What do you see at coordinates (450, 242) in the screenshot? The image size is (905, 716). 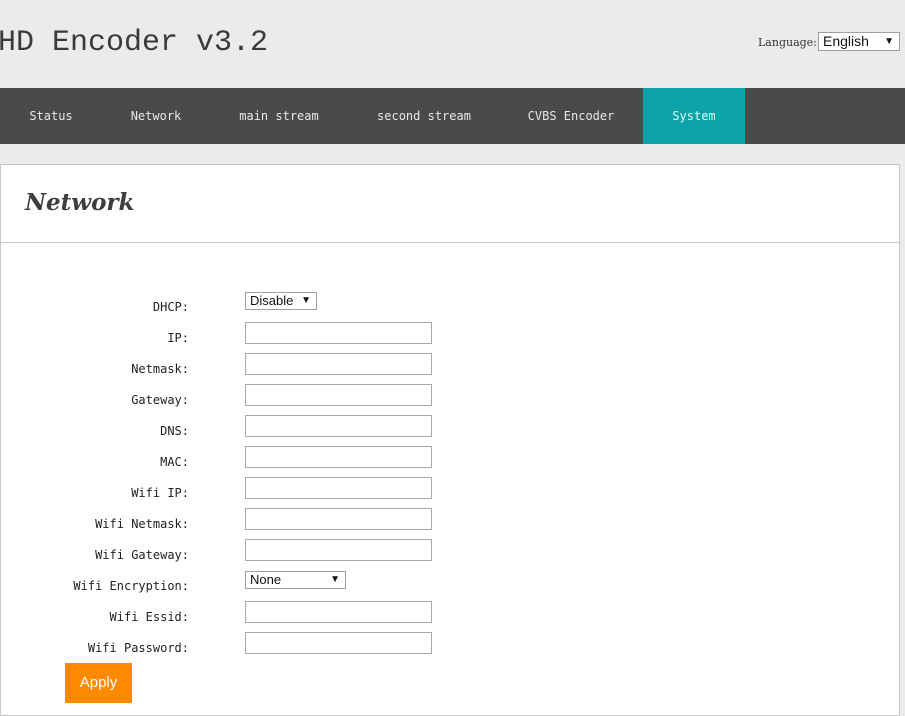 I see `panel-divider` at bounding box center [450, 242].